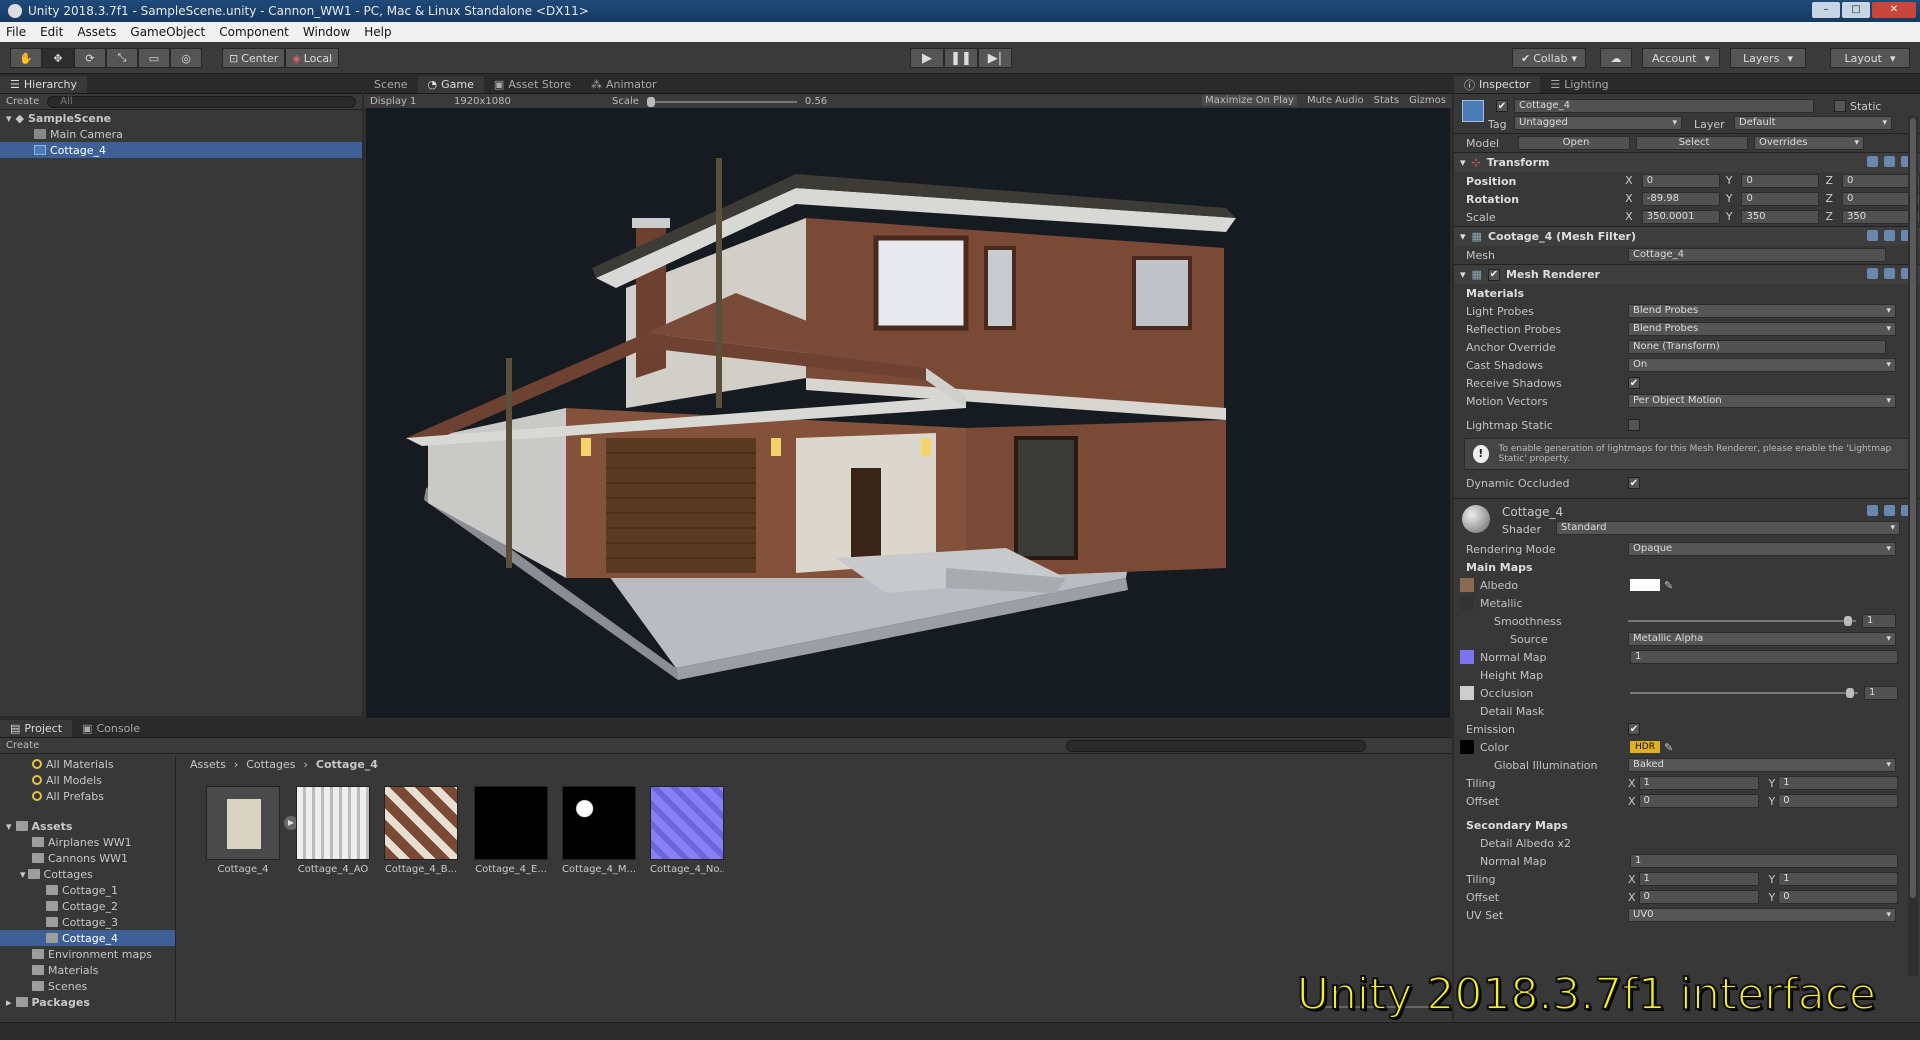 Image resolution: width=1920 pixels, height=1040 pixels. I want to click on folder-assets: ▾ Assets, so click(87, 826).